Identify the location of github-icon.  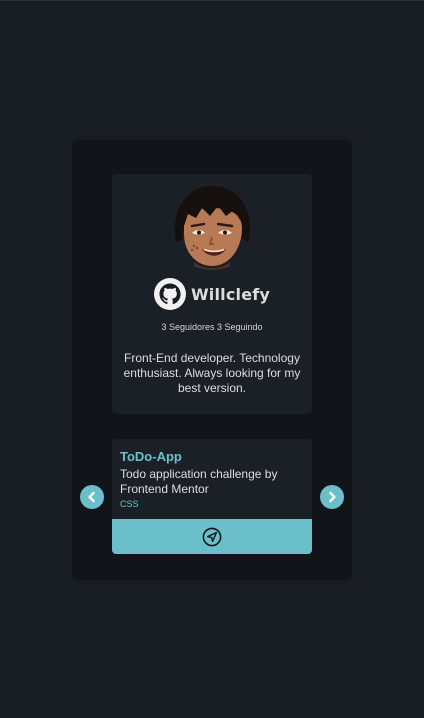
(169, 294).